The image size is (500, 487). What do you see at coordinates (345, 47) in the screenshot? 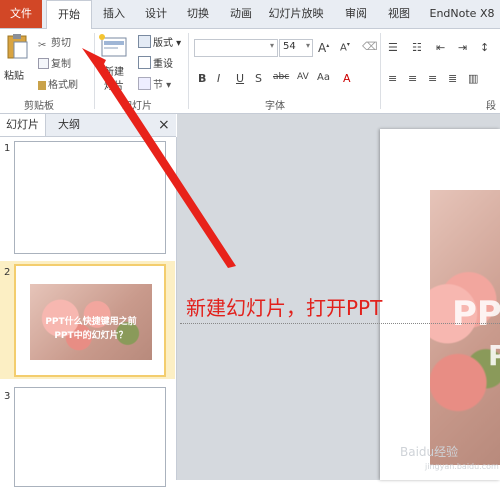
I see `shrink-font-icon: A▾` at bounding box center [345, 47].